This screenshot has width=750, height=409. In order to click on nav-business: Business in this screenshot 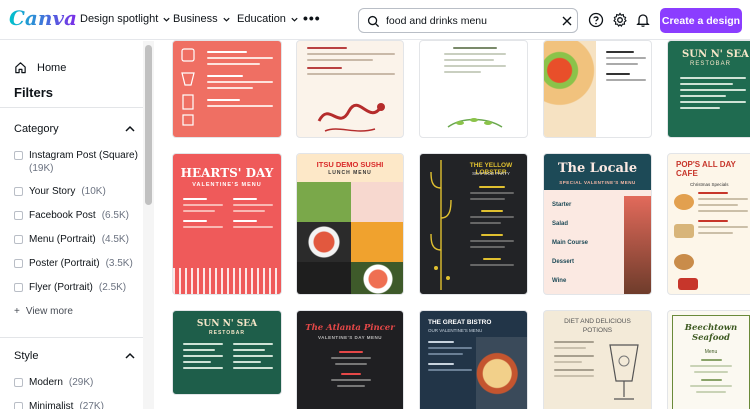, I will do `click(202, 19)`.